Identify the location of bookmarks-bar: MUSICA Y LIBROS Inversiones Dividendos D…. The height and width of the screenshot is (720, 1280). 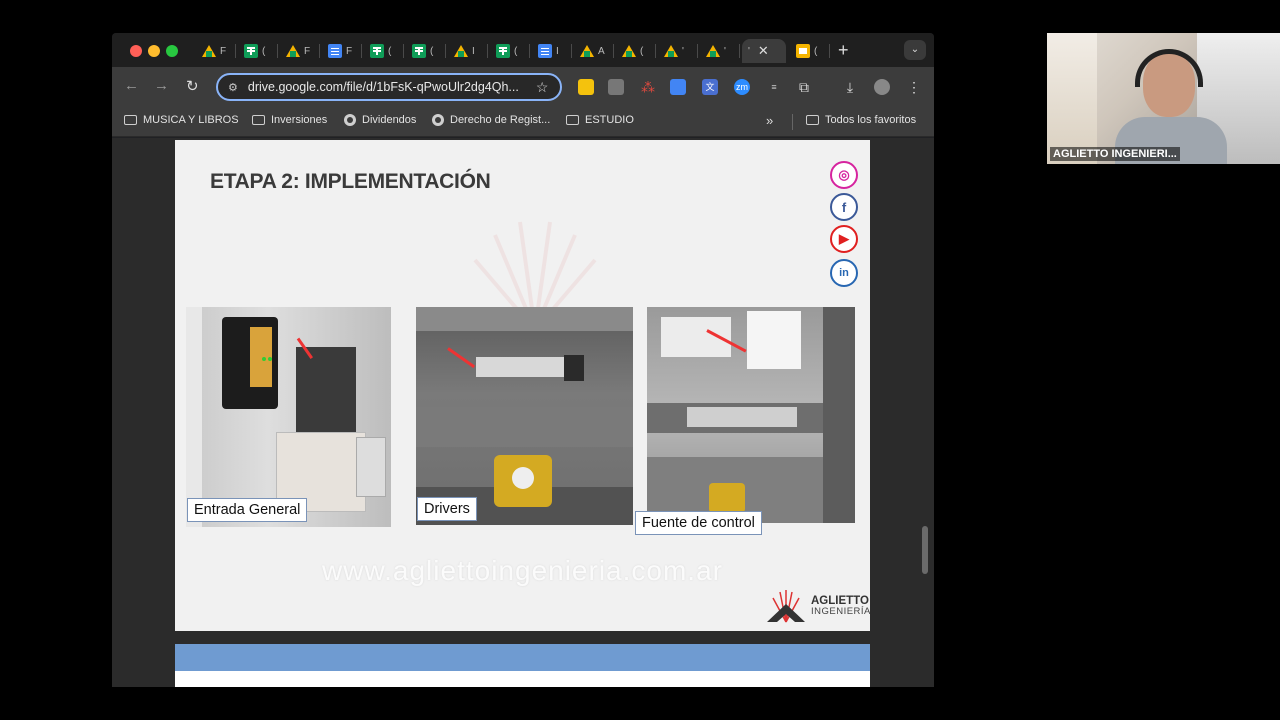
(523, 122).